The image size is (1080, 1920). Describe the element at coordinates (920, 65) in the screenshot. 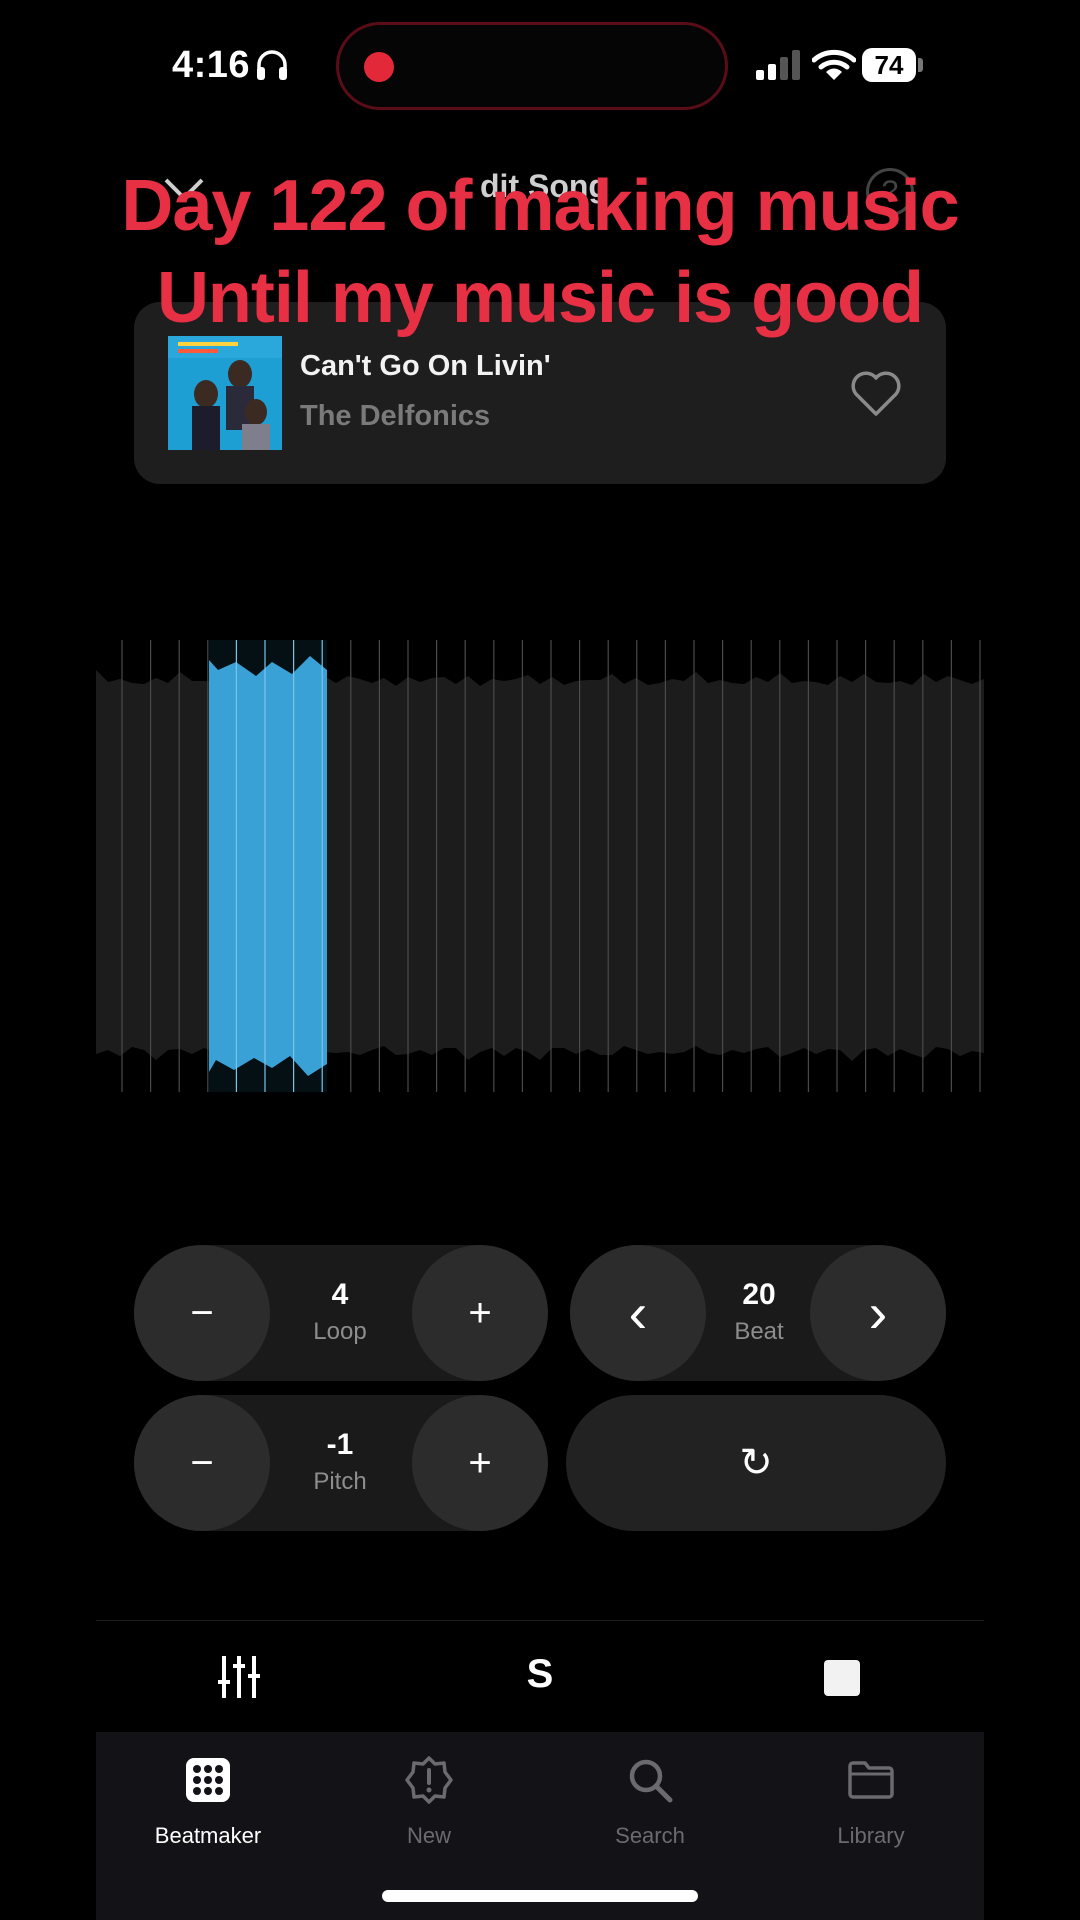

I see `battery-cap` at that location.